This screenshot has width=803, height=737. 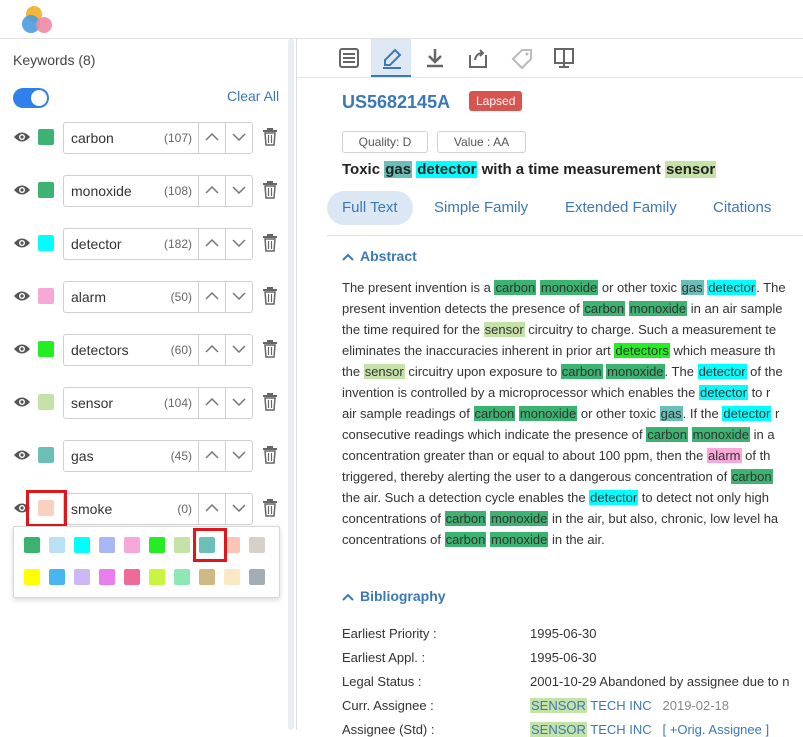 I want to click on clear-all-link: Clear All, so click(x=253, y=96).